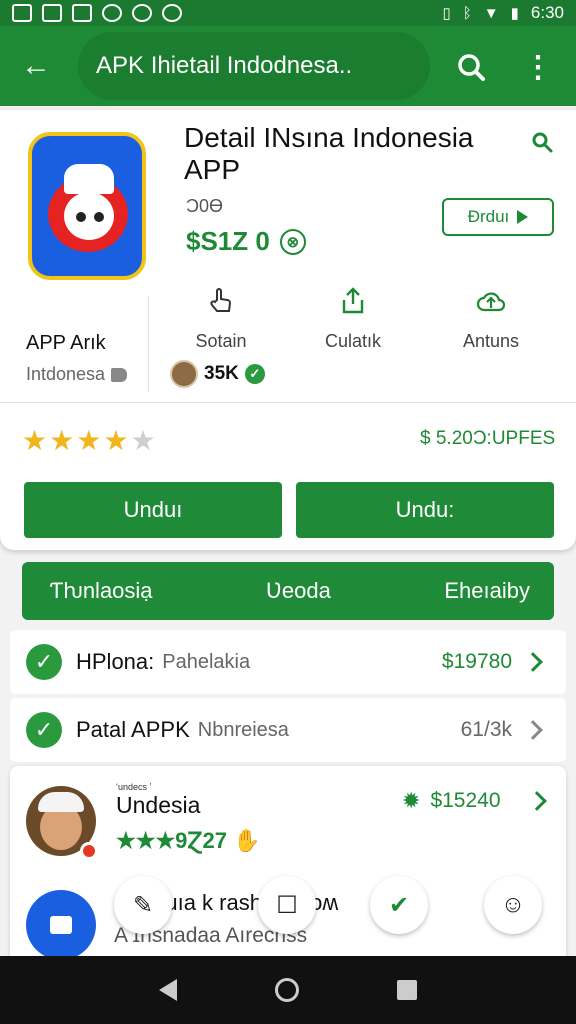  What do you see at coordinates (101, 591) in the screenshot?
I see `tab-1: Ƭƕnlaosiạ` at bounding box center [101, 591].